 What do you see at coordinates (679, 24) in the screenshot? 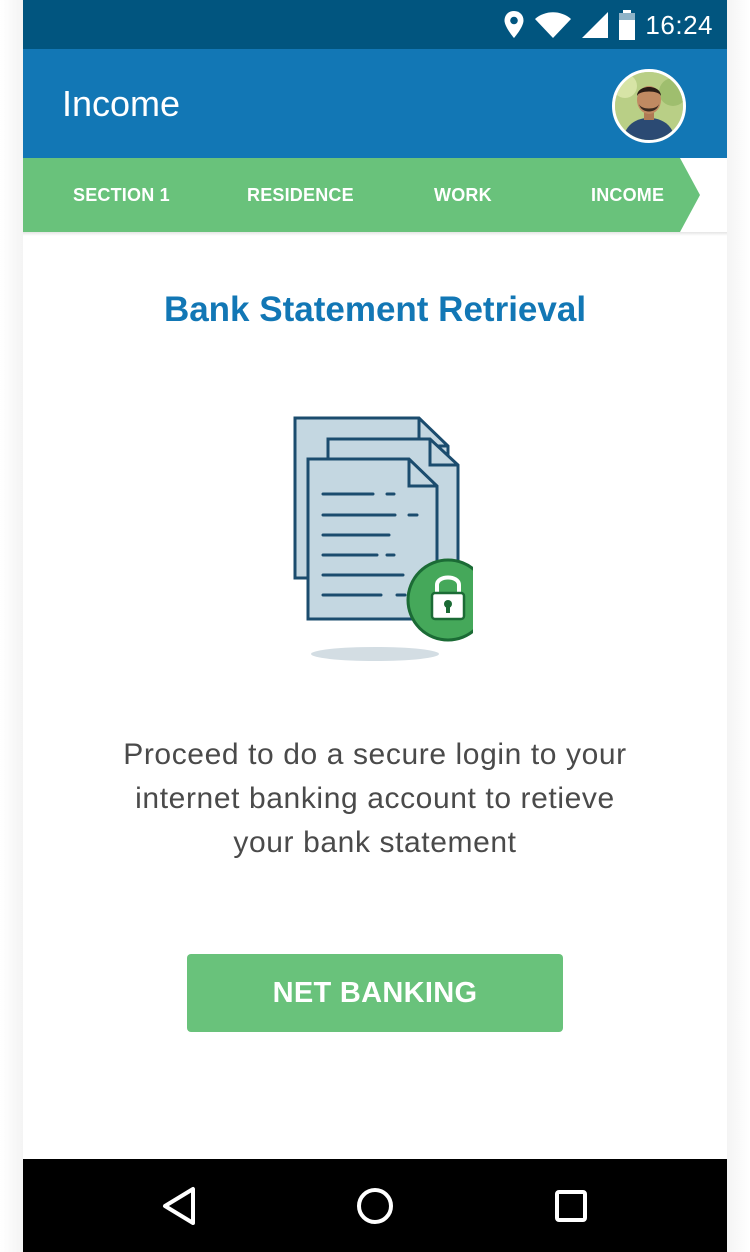
I see `clock-time: 16:24` at bounding box center [679, 24].